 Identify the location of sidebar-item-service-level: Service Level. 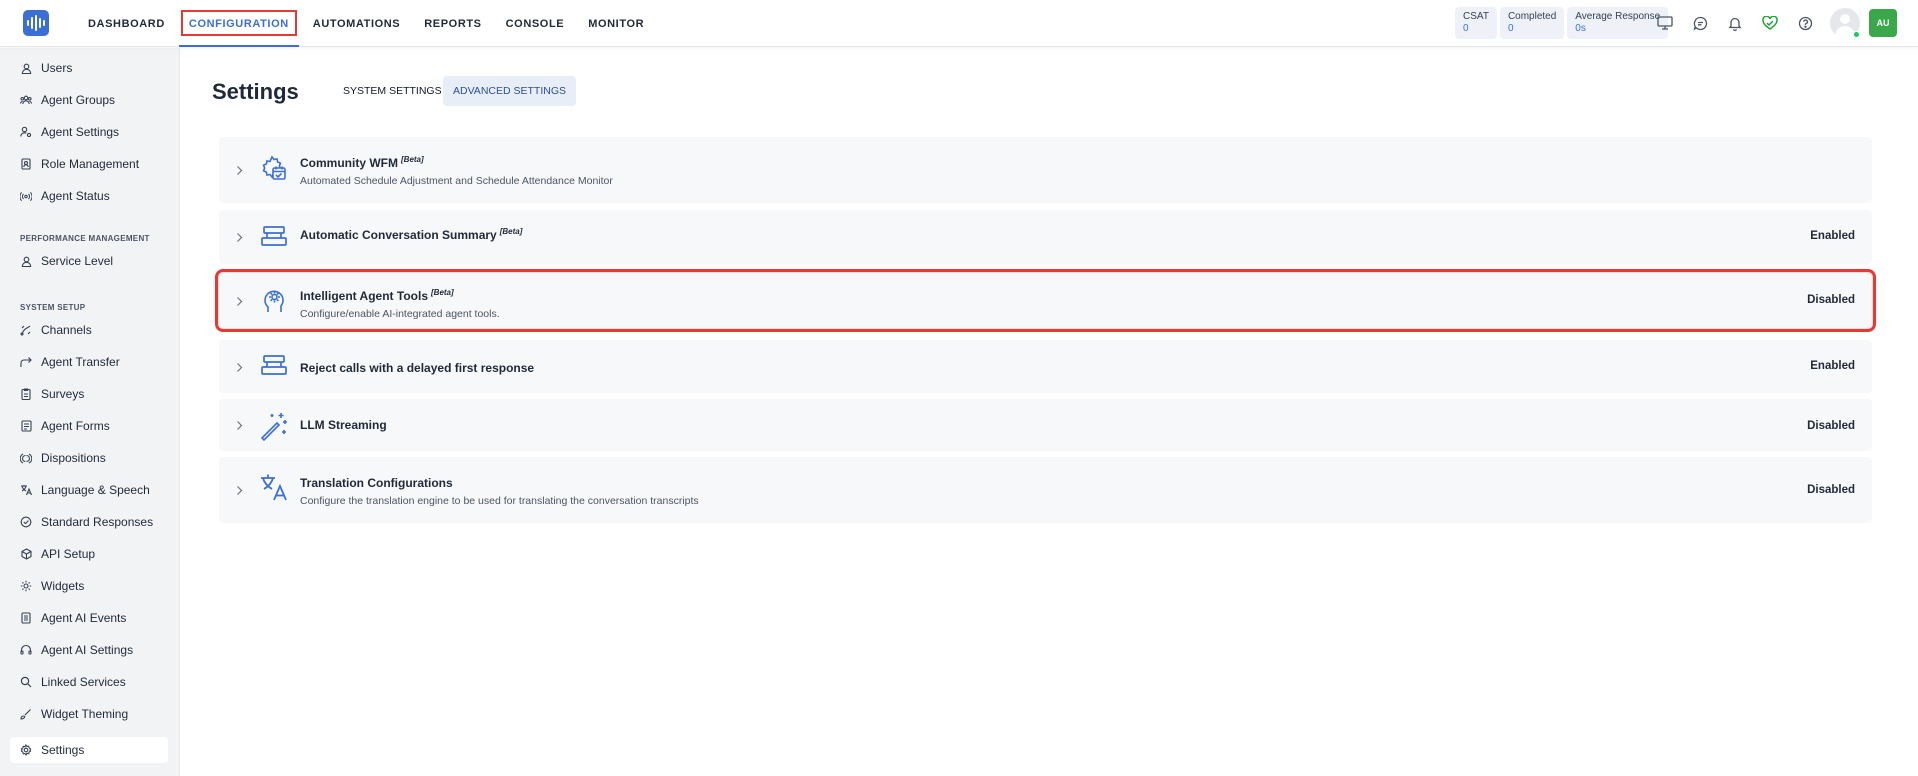
(89, 261).